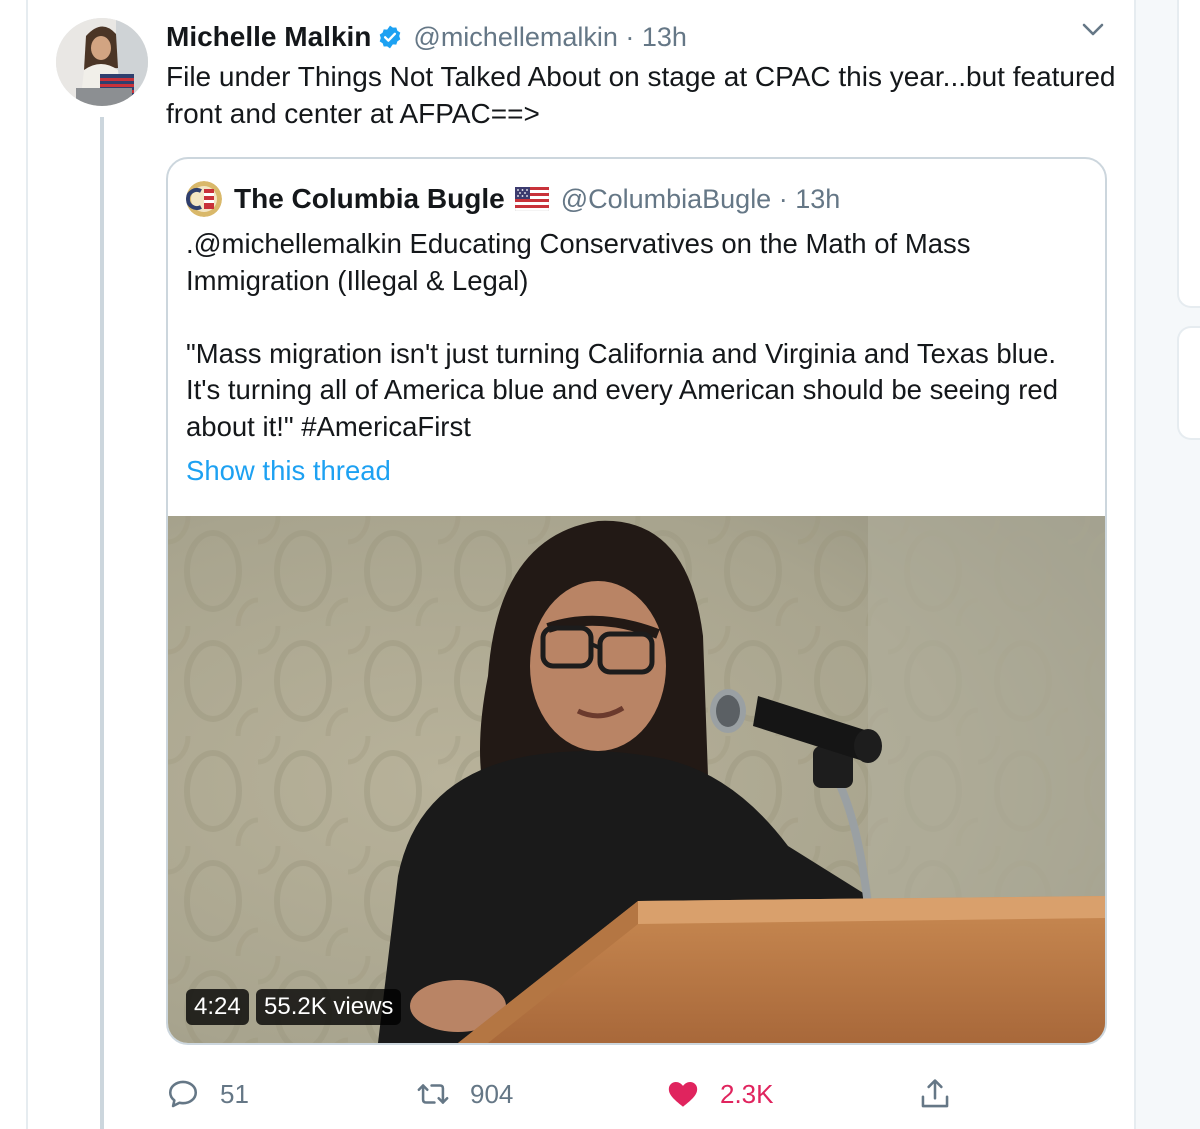  Describe the element at coordinates (700, 198) in the screenshot. I see `quoted-handle-and-time: @ColumbiaBugle · 13h` at that location.